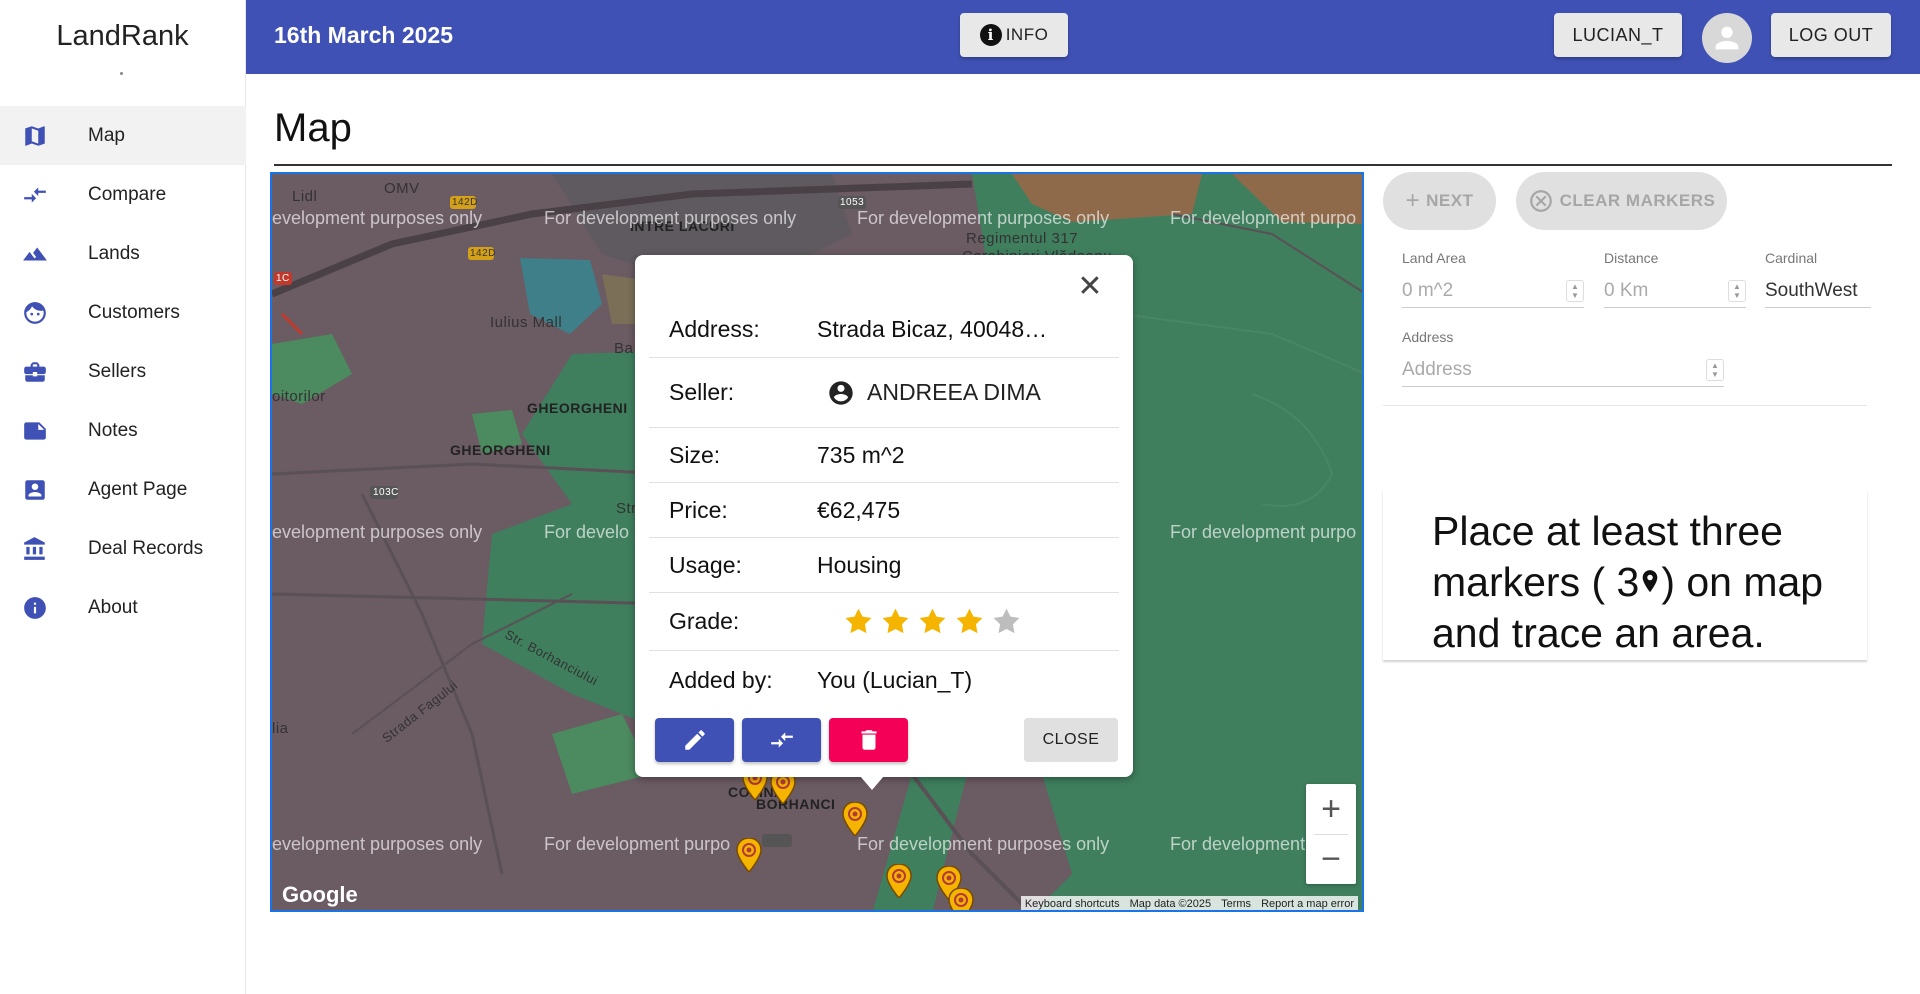 The width and height of the screenshot is (1920, 994). Describe the element at coordinates (320, 894) in the screenshot. I see `google-logo: Google` at that location.